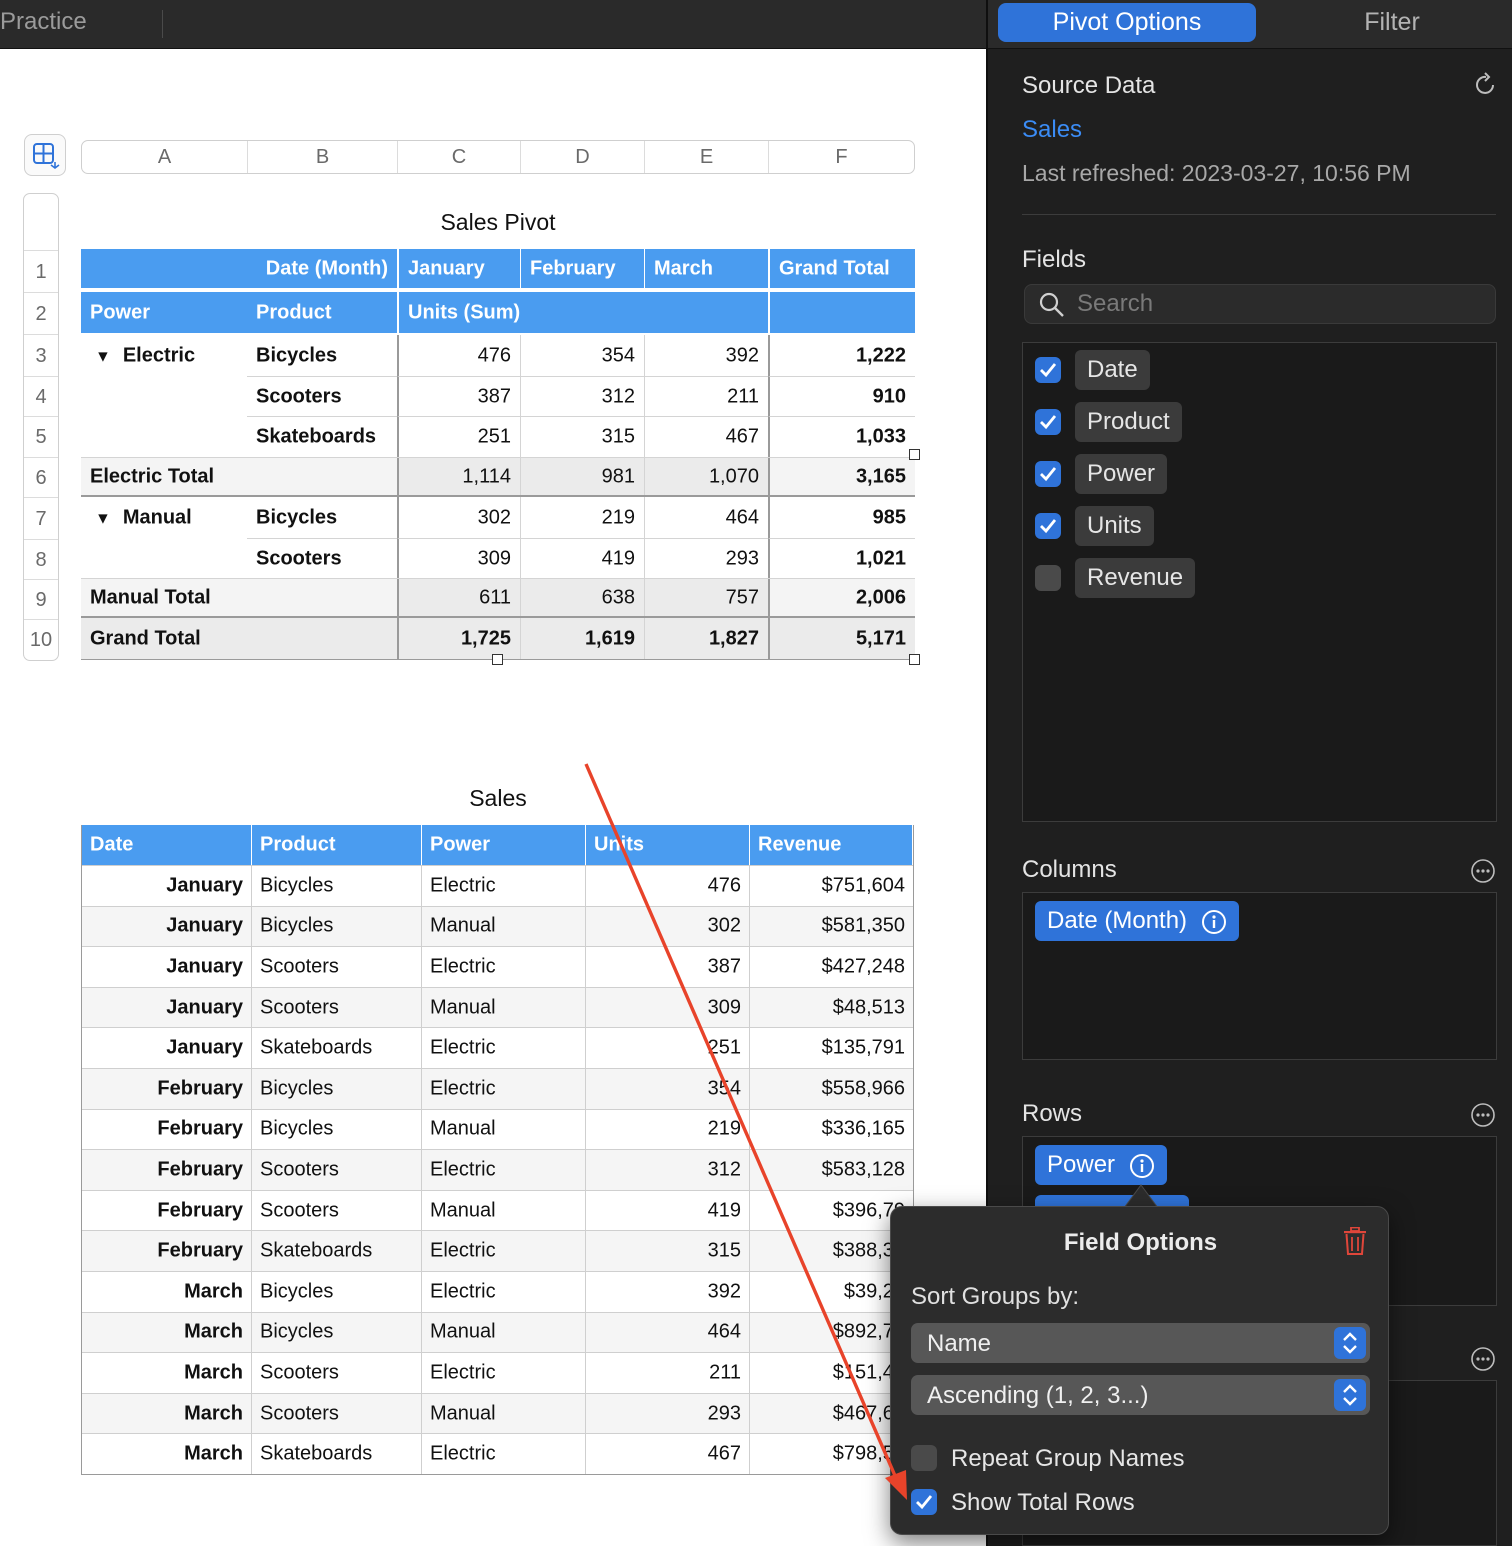 The height and width of the screenshot is (1546, 1512). Describe the element at coordinates (841, 558) in the screenshot. I see `pivot-total-cell: 1,021` at that location.